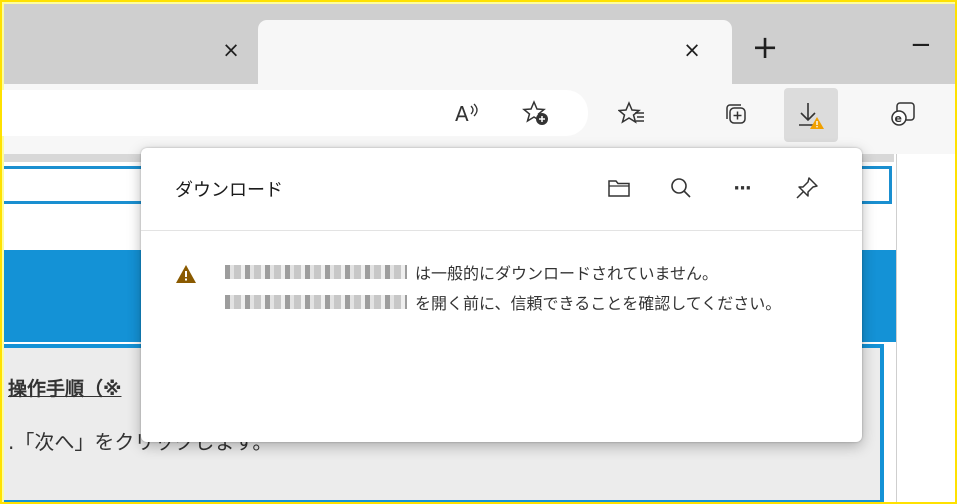  I want to click on browser-toolbar: A e, so click(478, 119).